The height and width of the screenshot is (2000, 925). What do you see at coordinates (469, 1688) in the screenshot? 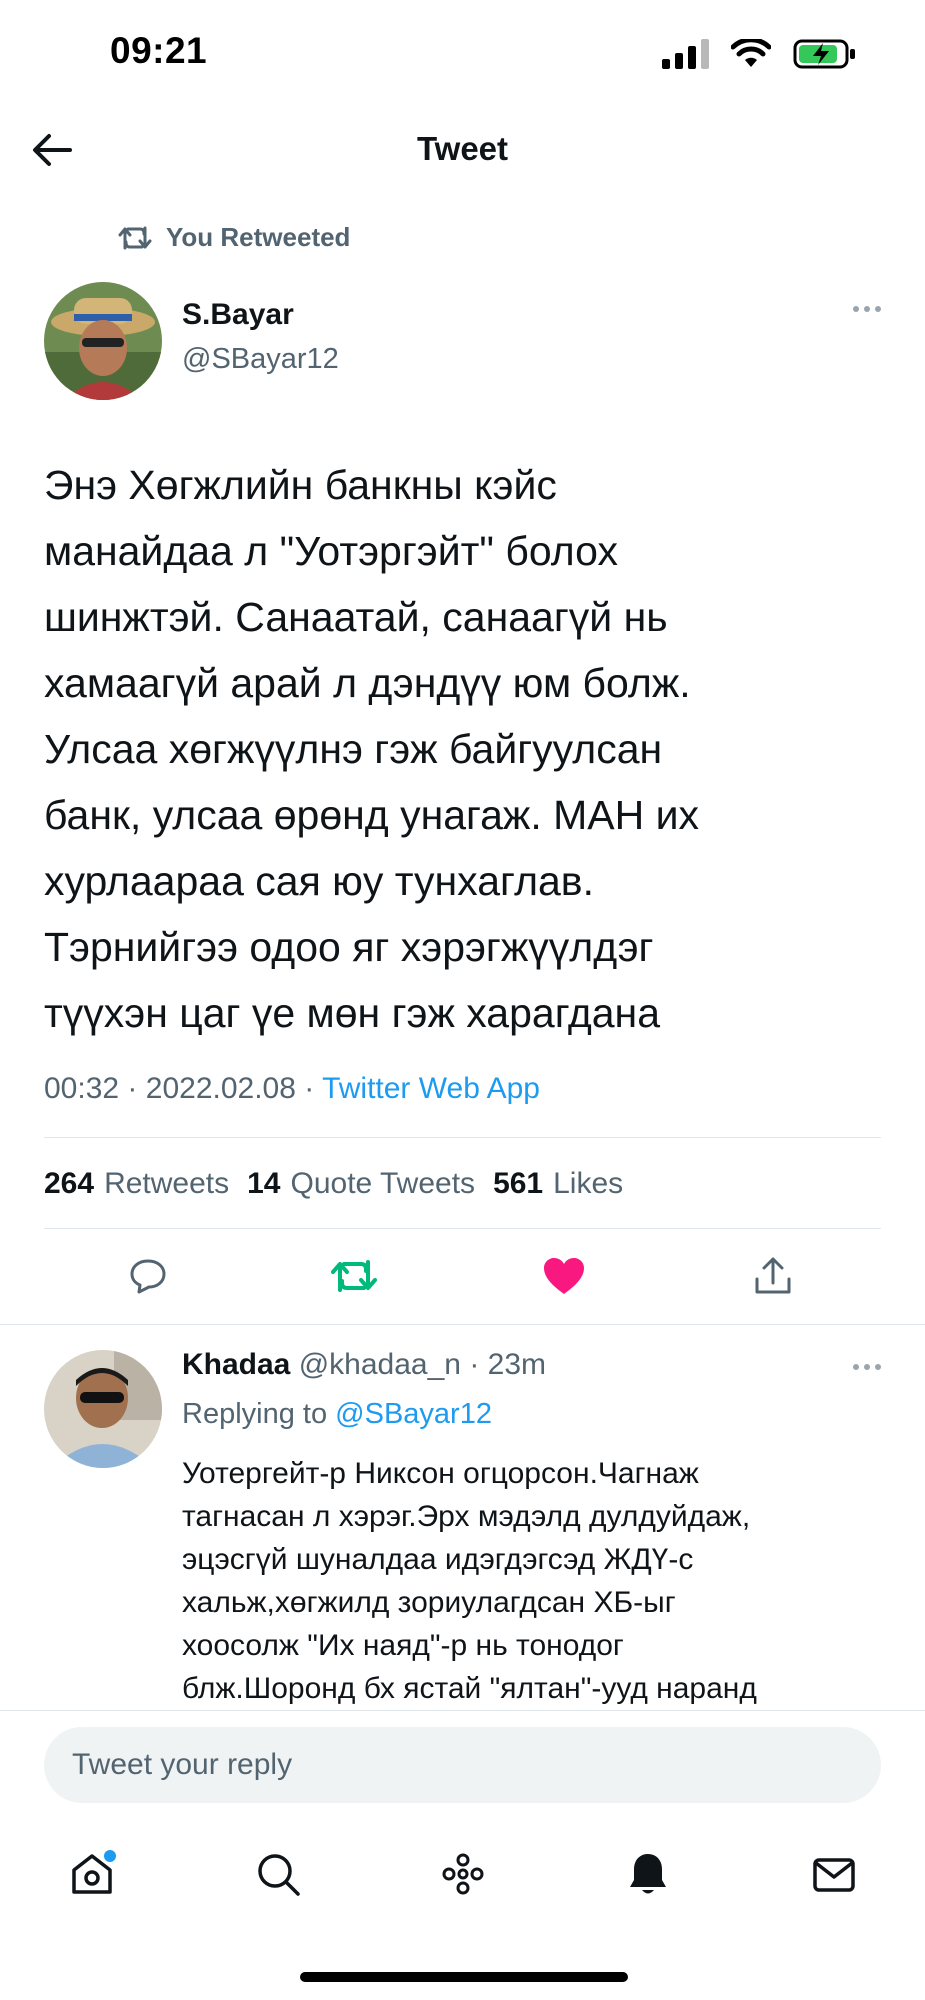
I see `reply-text-line: блж.Шоронд бх ястай "ялтан"-ууд наранд` at bounding box center [469, 1688].